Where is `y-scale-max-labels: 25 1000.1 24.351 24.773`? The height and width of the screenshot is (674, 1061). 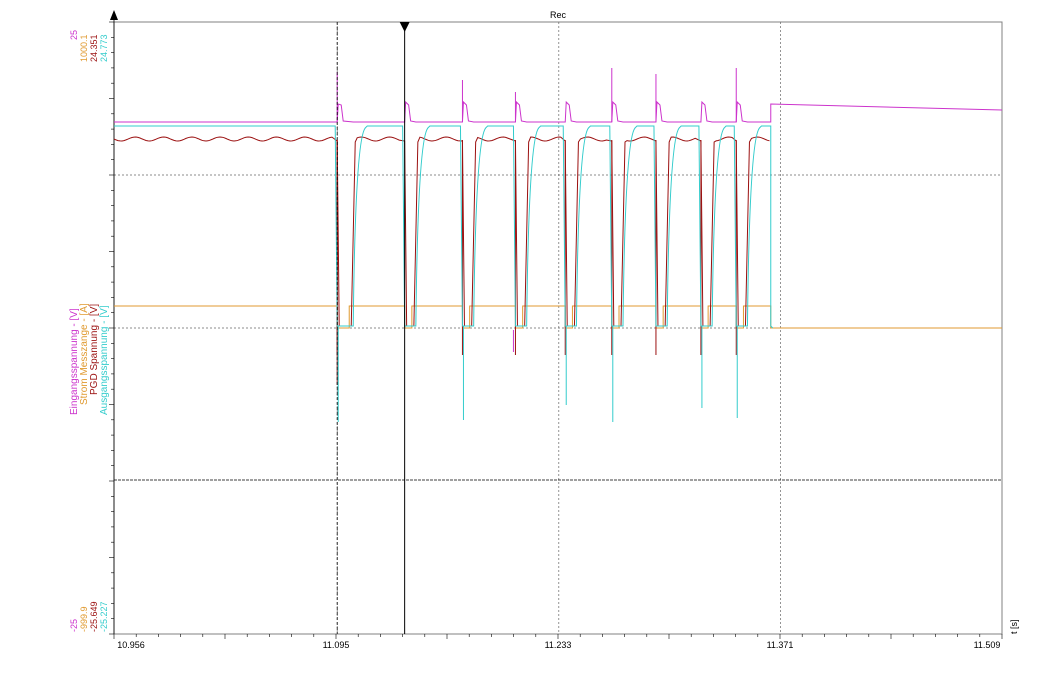
y-scale-max-labels: 25 1000.1 24.351 24.773 is located at coordinates (89, 46).